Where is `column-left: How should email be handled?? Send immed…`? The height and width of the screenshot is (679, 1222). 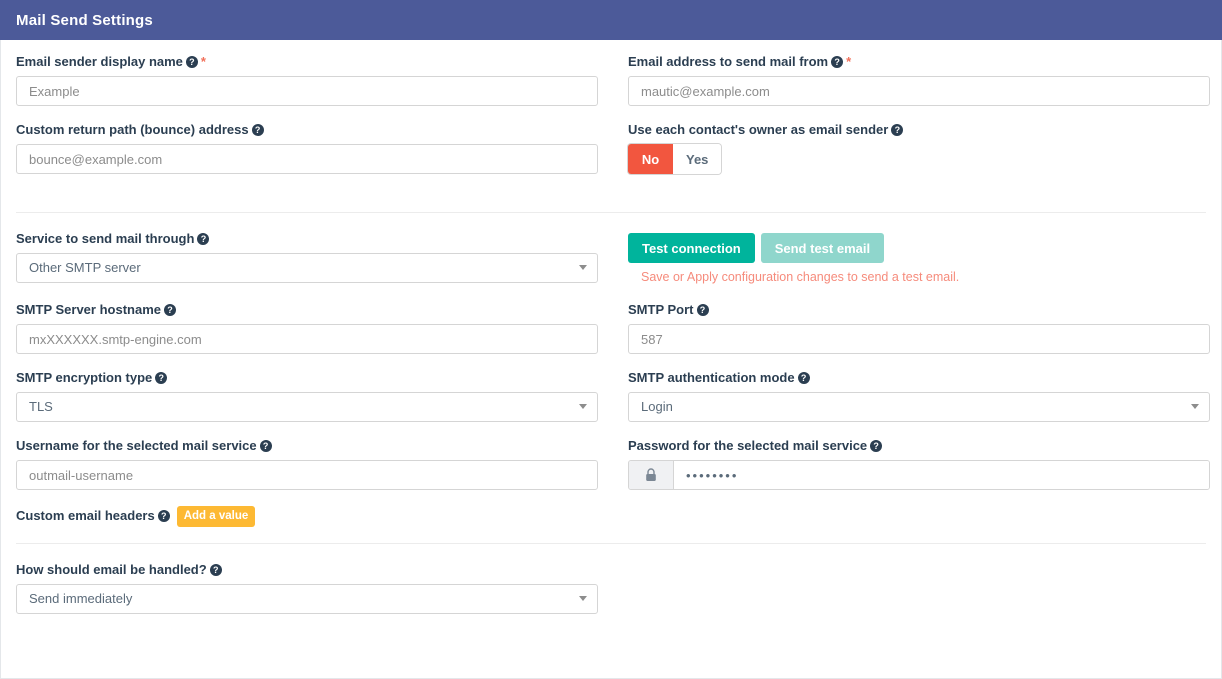 column-left: How should email be handled?? Send immed… is located at coordinates (307, 596).